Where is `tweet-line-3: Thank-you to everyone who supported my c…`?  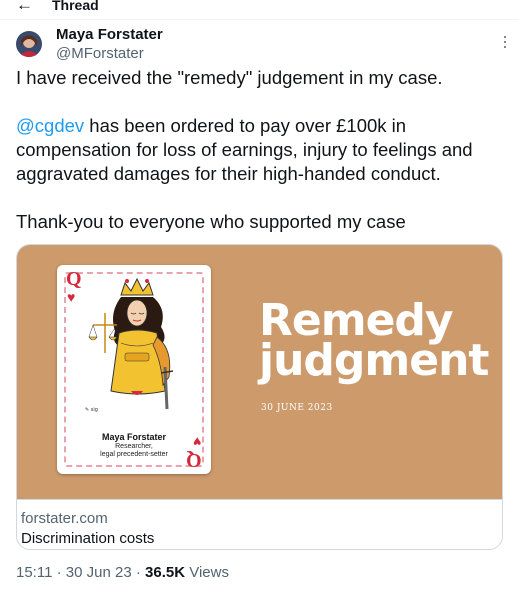 tweet-line-3: Thank-you to everyone who supported my c… is located at coordinates (211, 221).